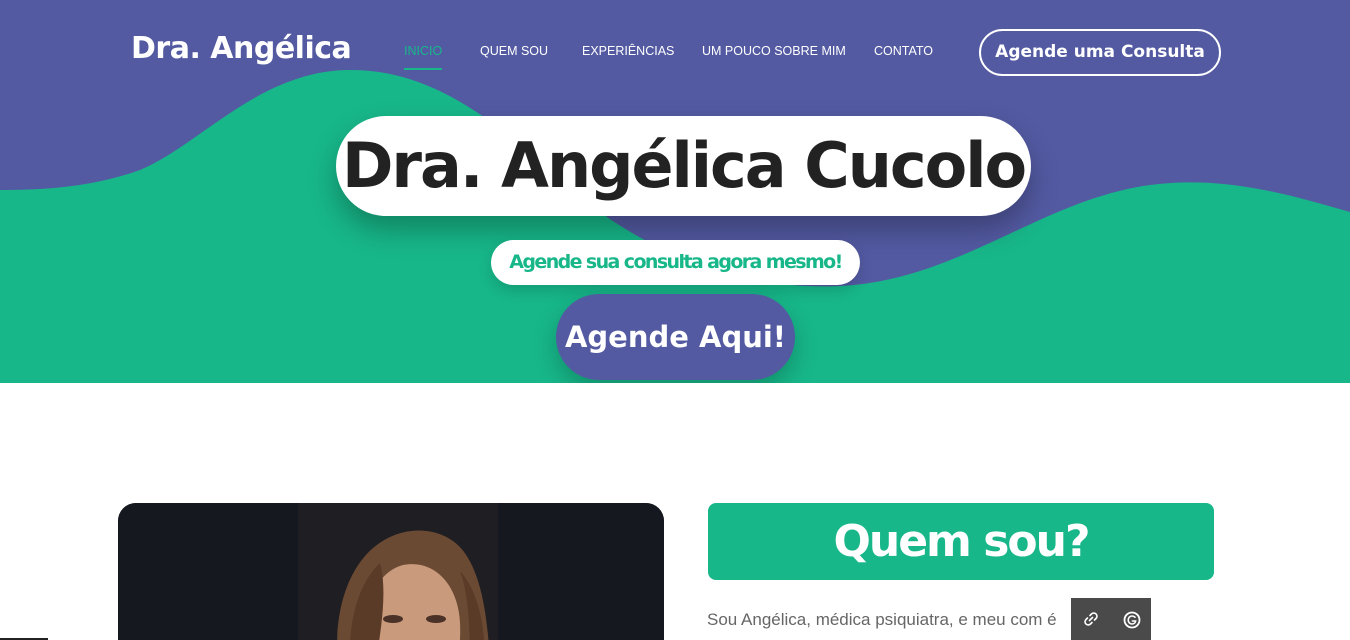  Describe the element at coordinates (1091, 619) in the screenshot. I see `link-icon` at that location.